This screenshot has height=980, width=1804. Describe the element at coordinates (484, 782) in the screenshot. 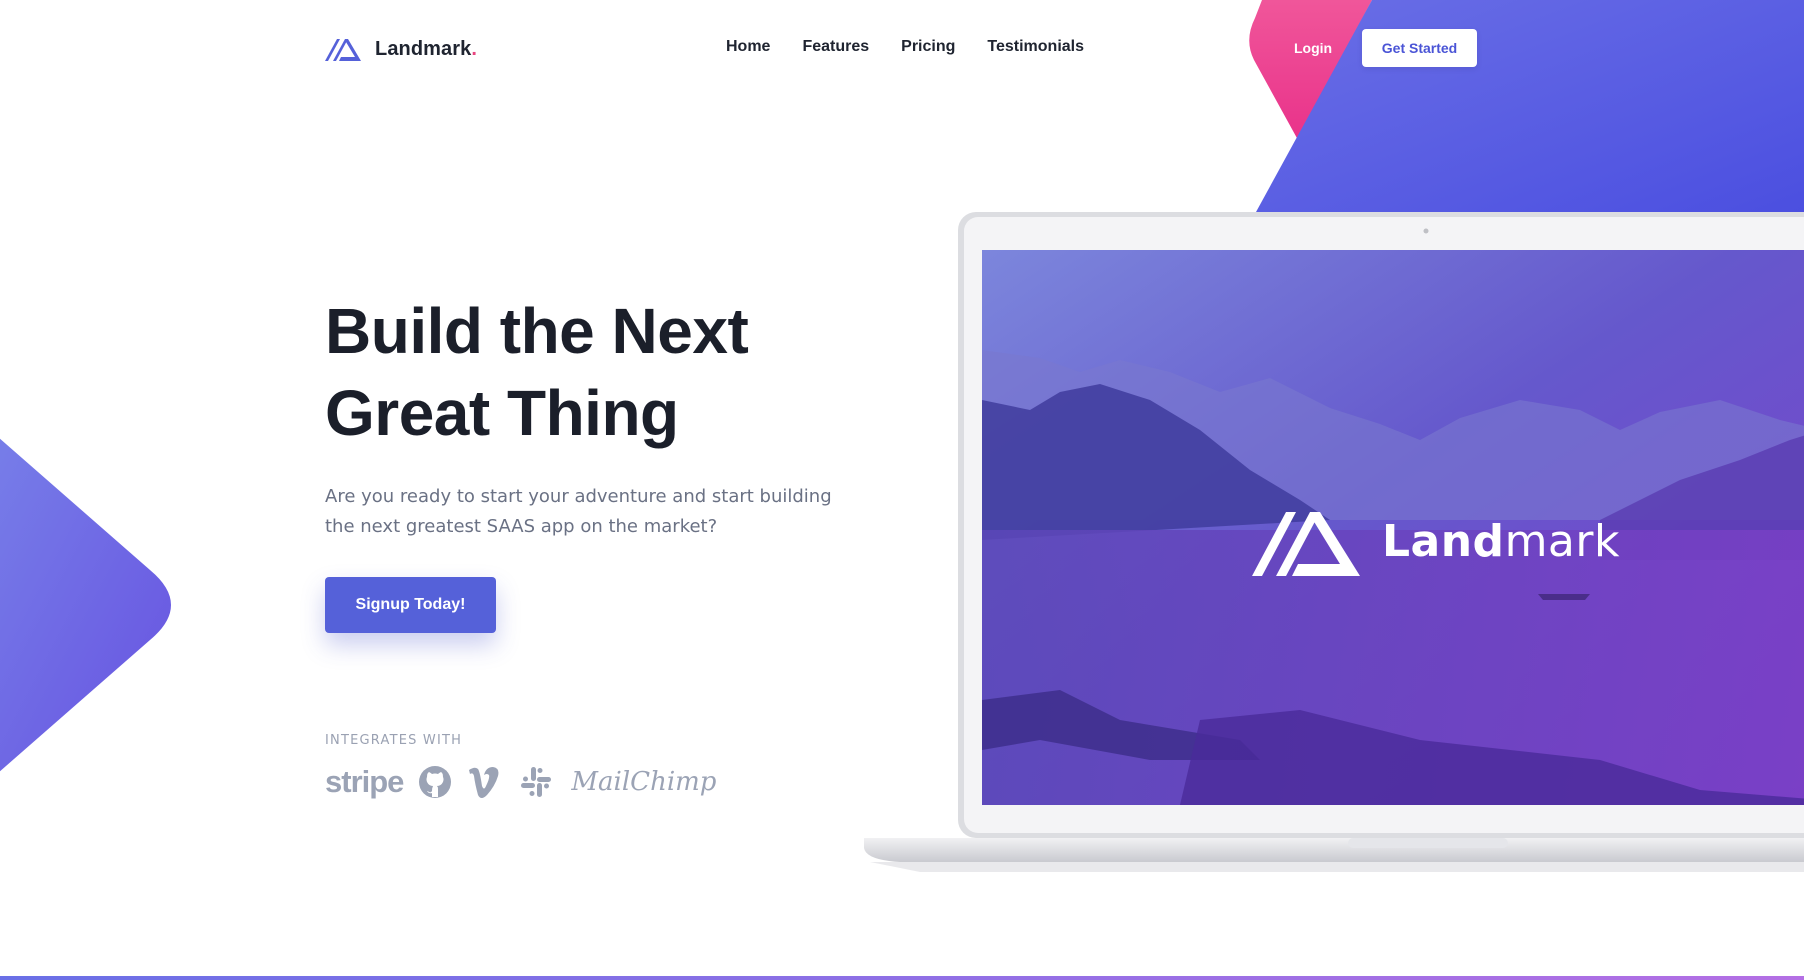

I see `vimeo-icon` at that location.